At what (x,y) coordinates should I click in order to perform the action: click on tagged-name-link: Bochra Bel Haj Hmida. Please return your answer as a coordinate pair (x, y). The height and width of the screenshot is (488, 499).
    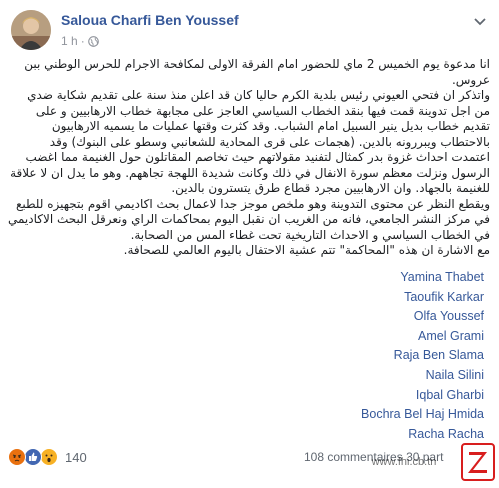
    Looking at the image, I should click on (422, 415).